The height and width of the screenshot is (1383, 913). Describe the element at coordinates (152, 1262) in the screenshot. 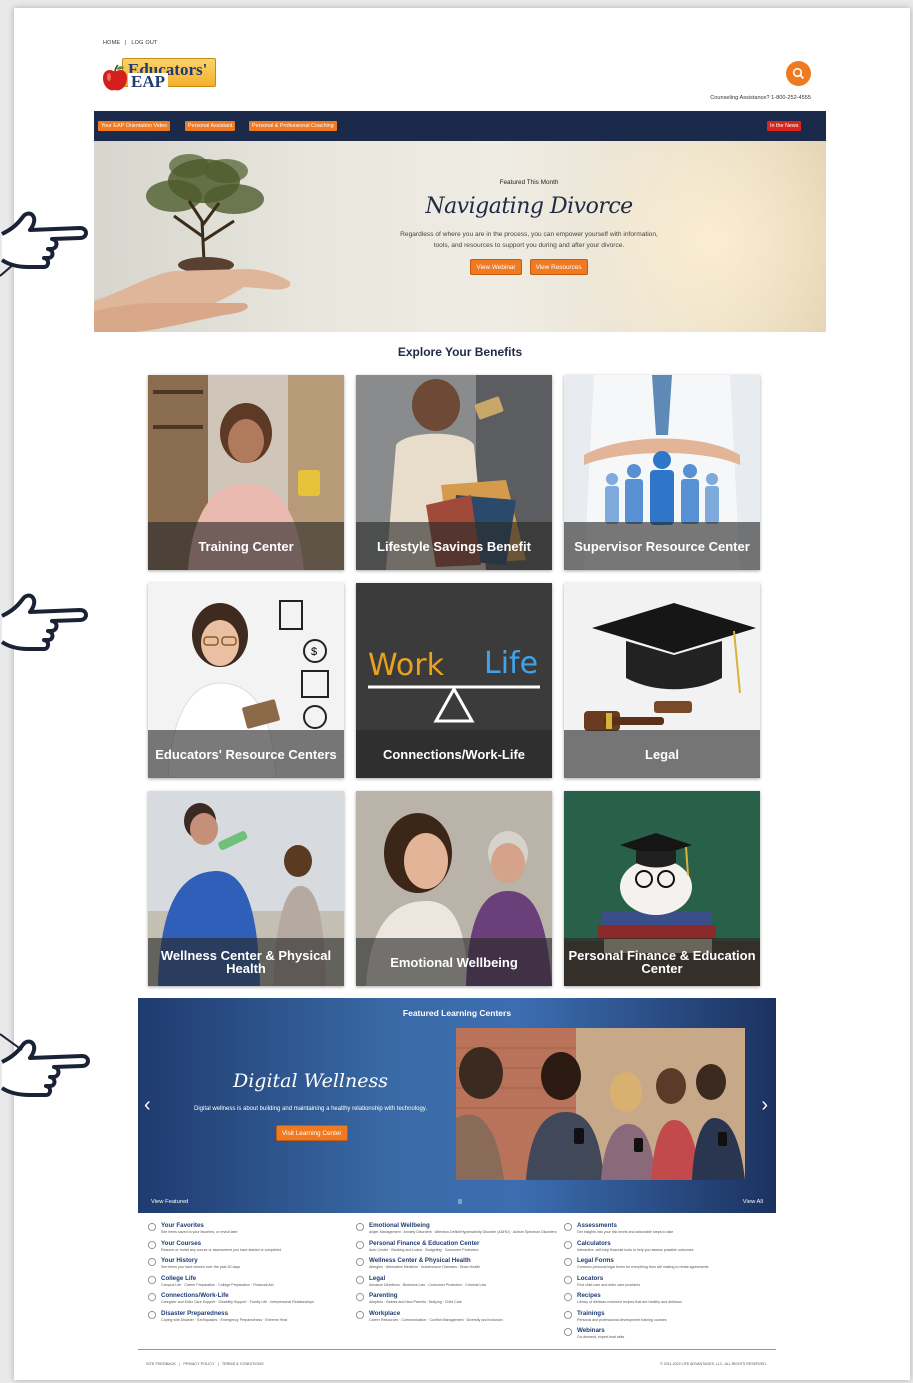

I see `history-icon` at that location.